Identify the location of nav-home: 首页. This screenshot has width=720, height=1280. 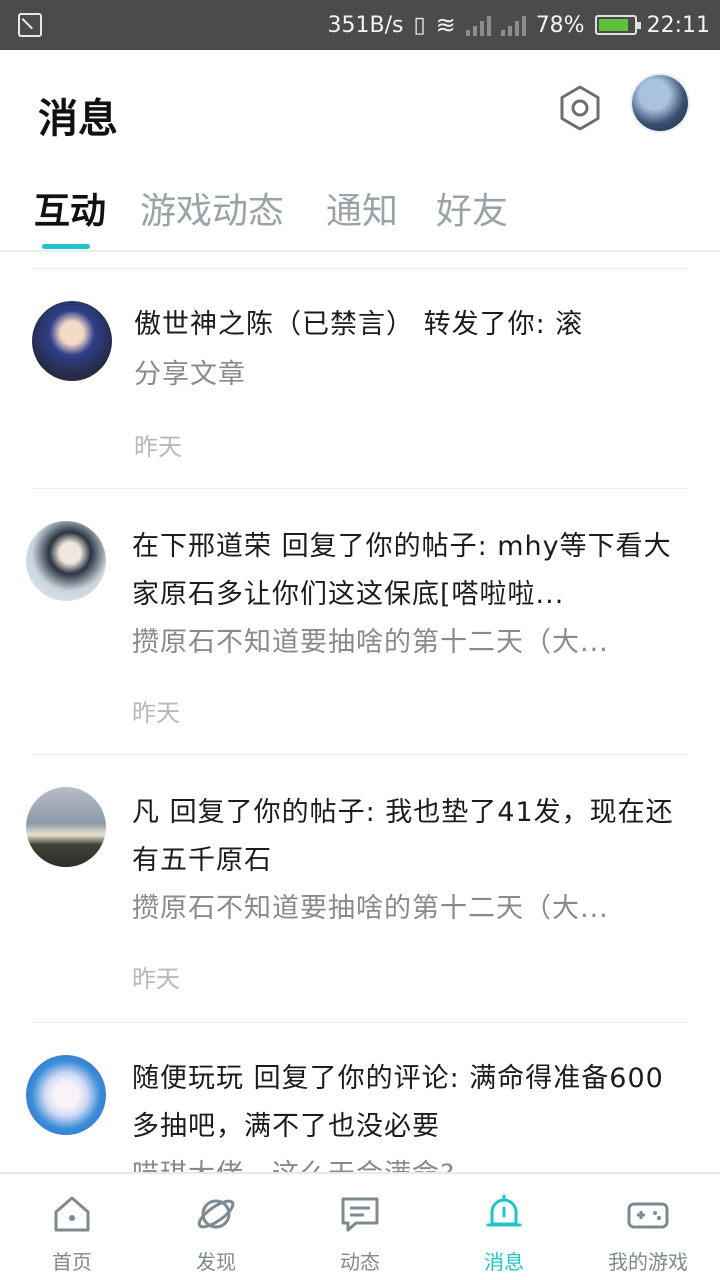
(72, 1227).